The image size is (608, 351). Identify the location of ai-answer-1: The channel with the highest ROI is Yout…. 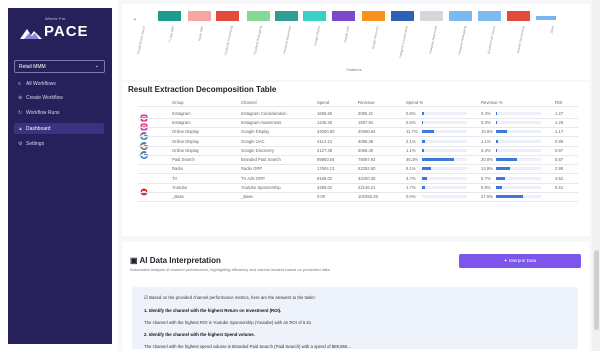
(228, 322).